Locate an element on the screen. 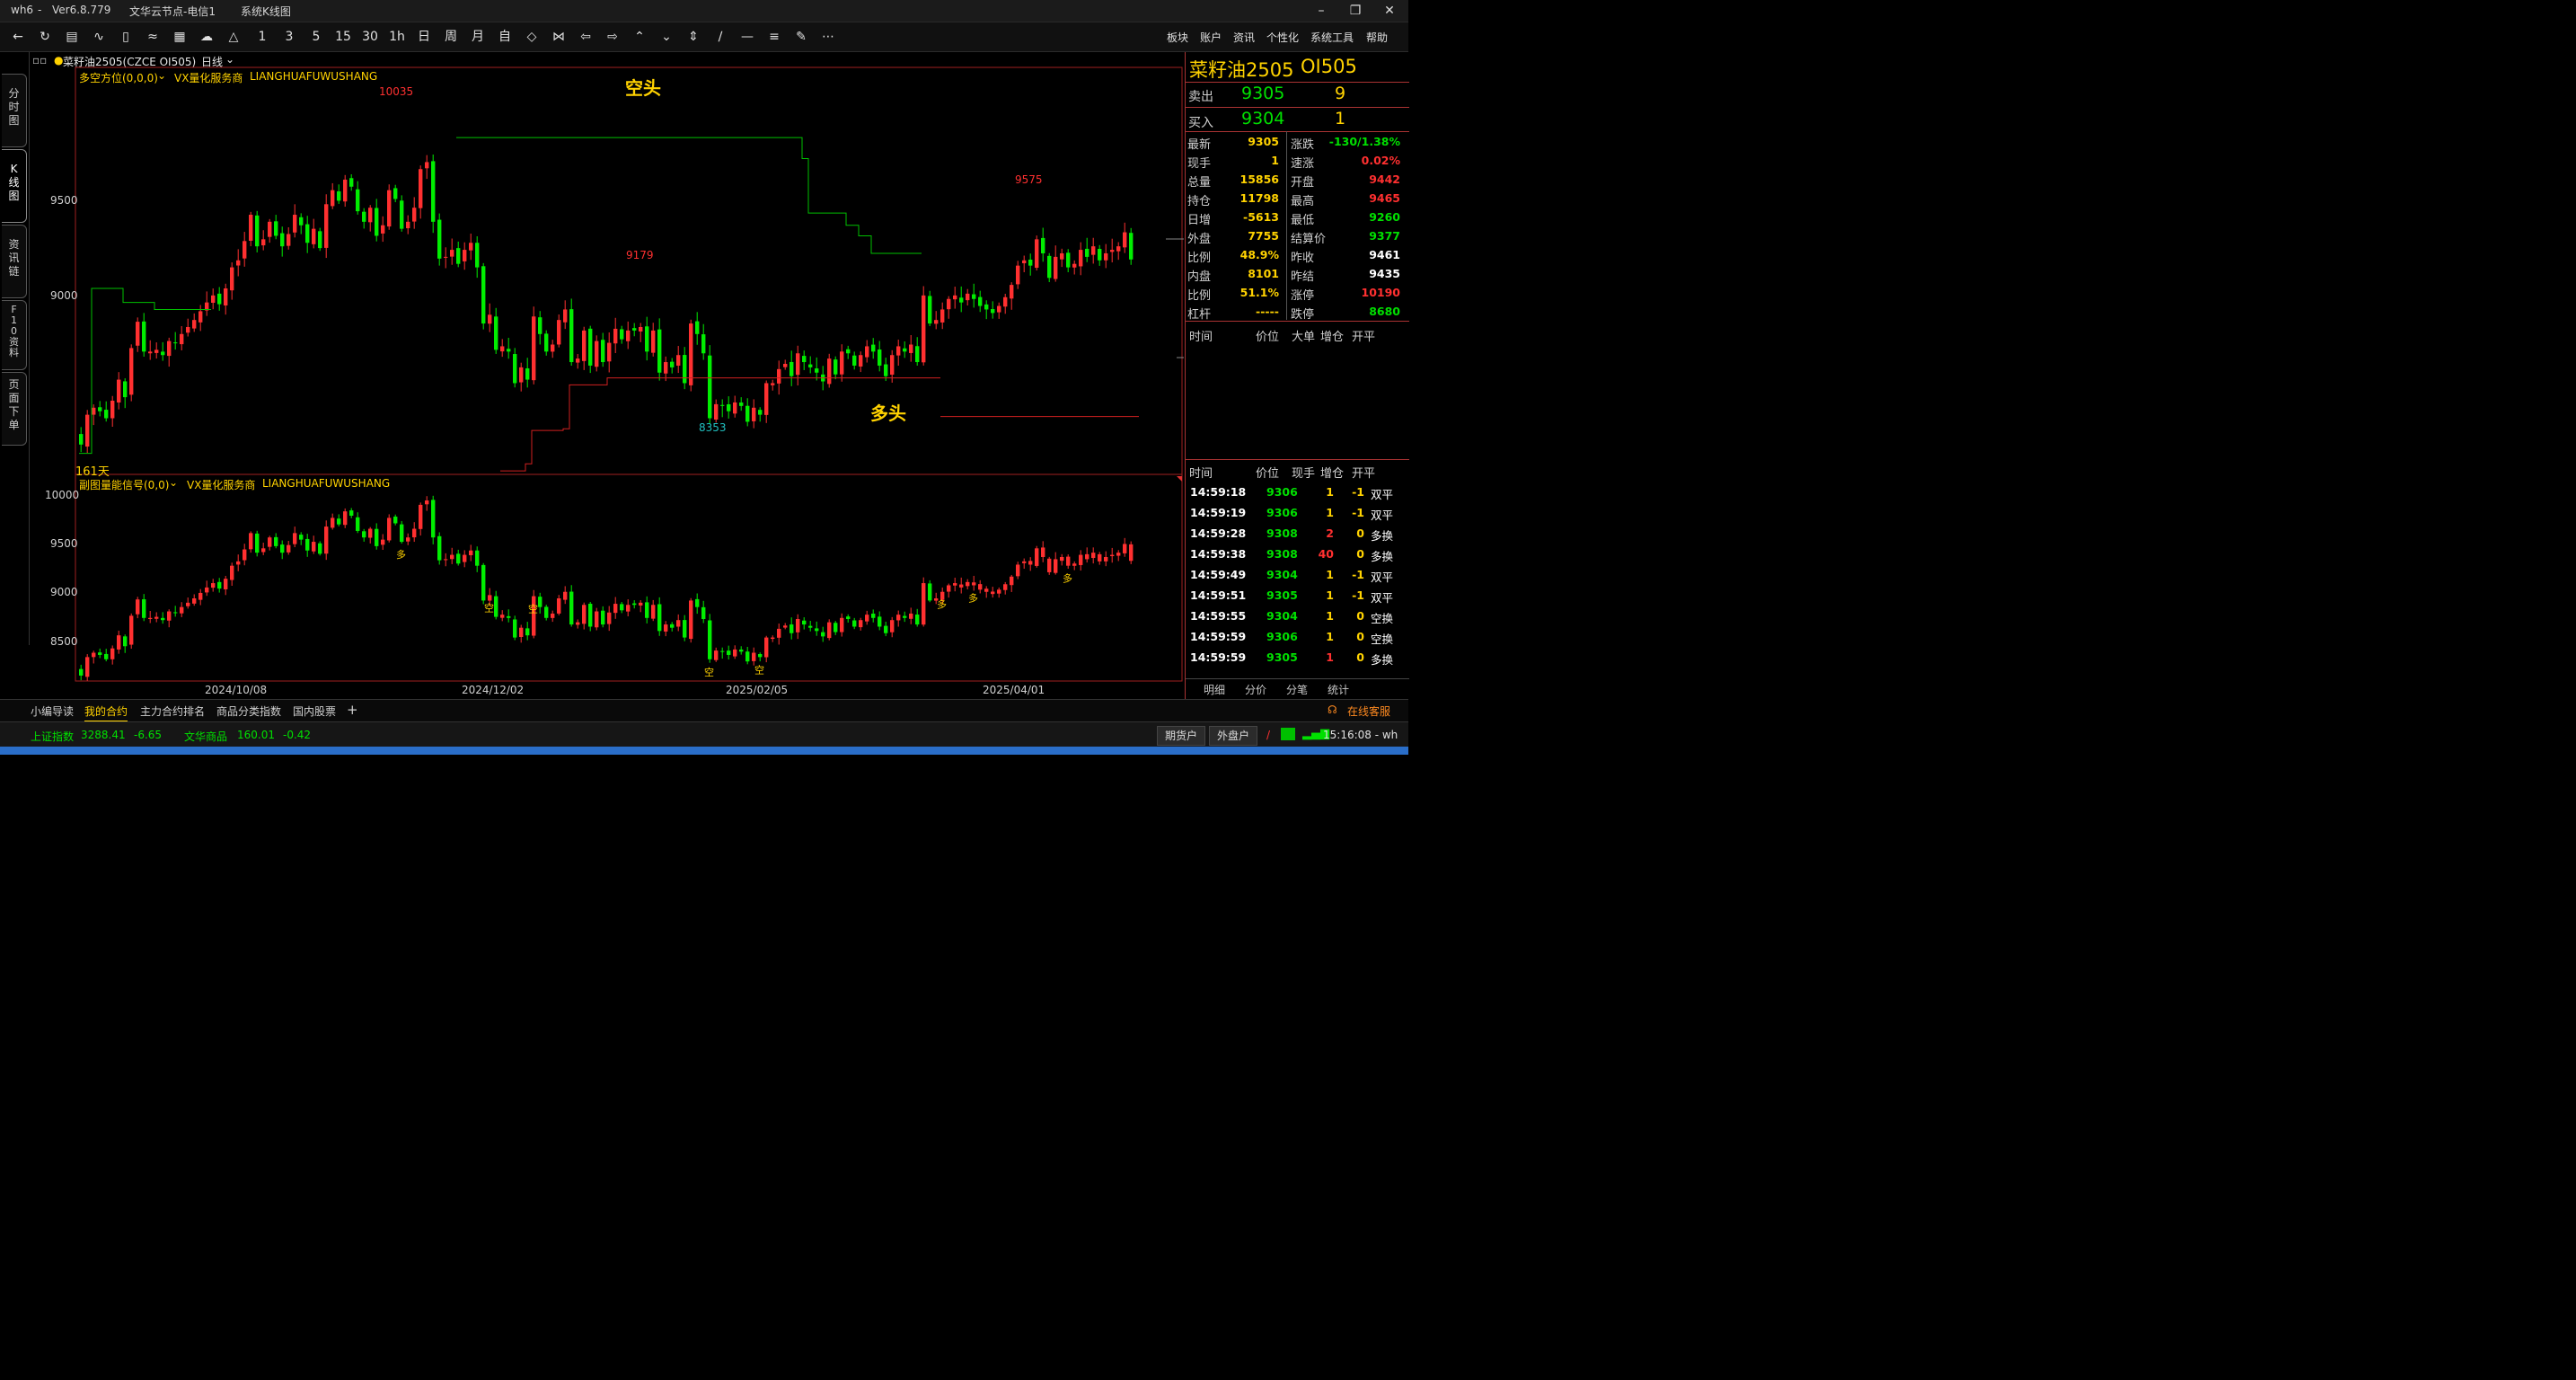 The height and width of the screenshot is (1380, 2576). diamond-icon: ◇ is located at coordinates (532, 37).